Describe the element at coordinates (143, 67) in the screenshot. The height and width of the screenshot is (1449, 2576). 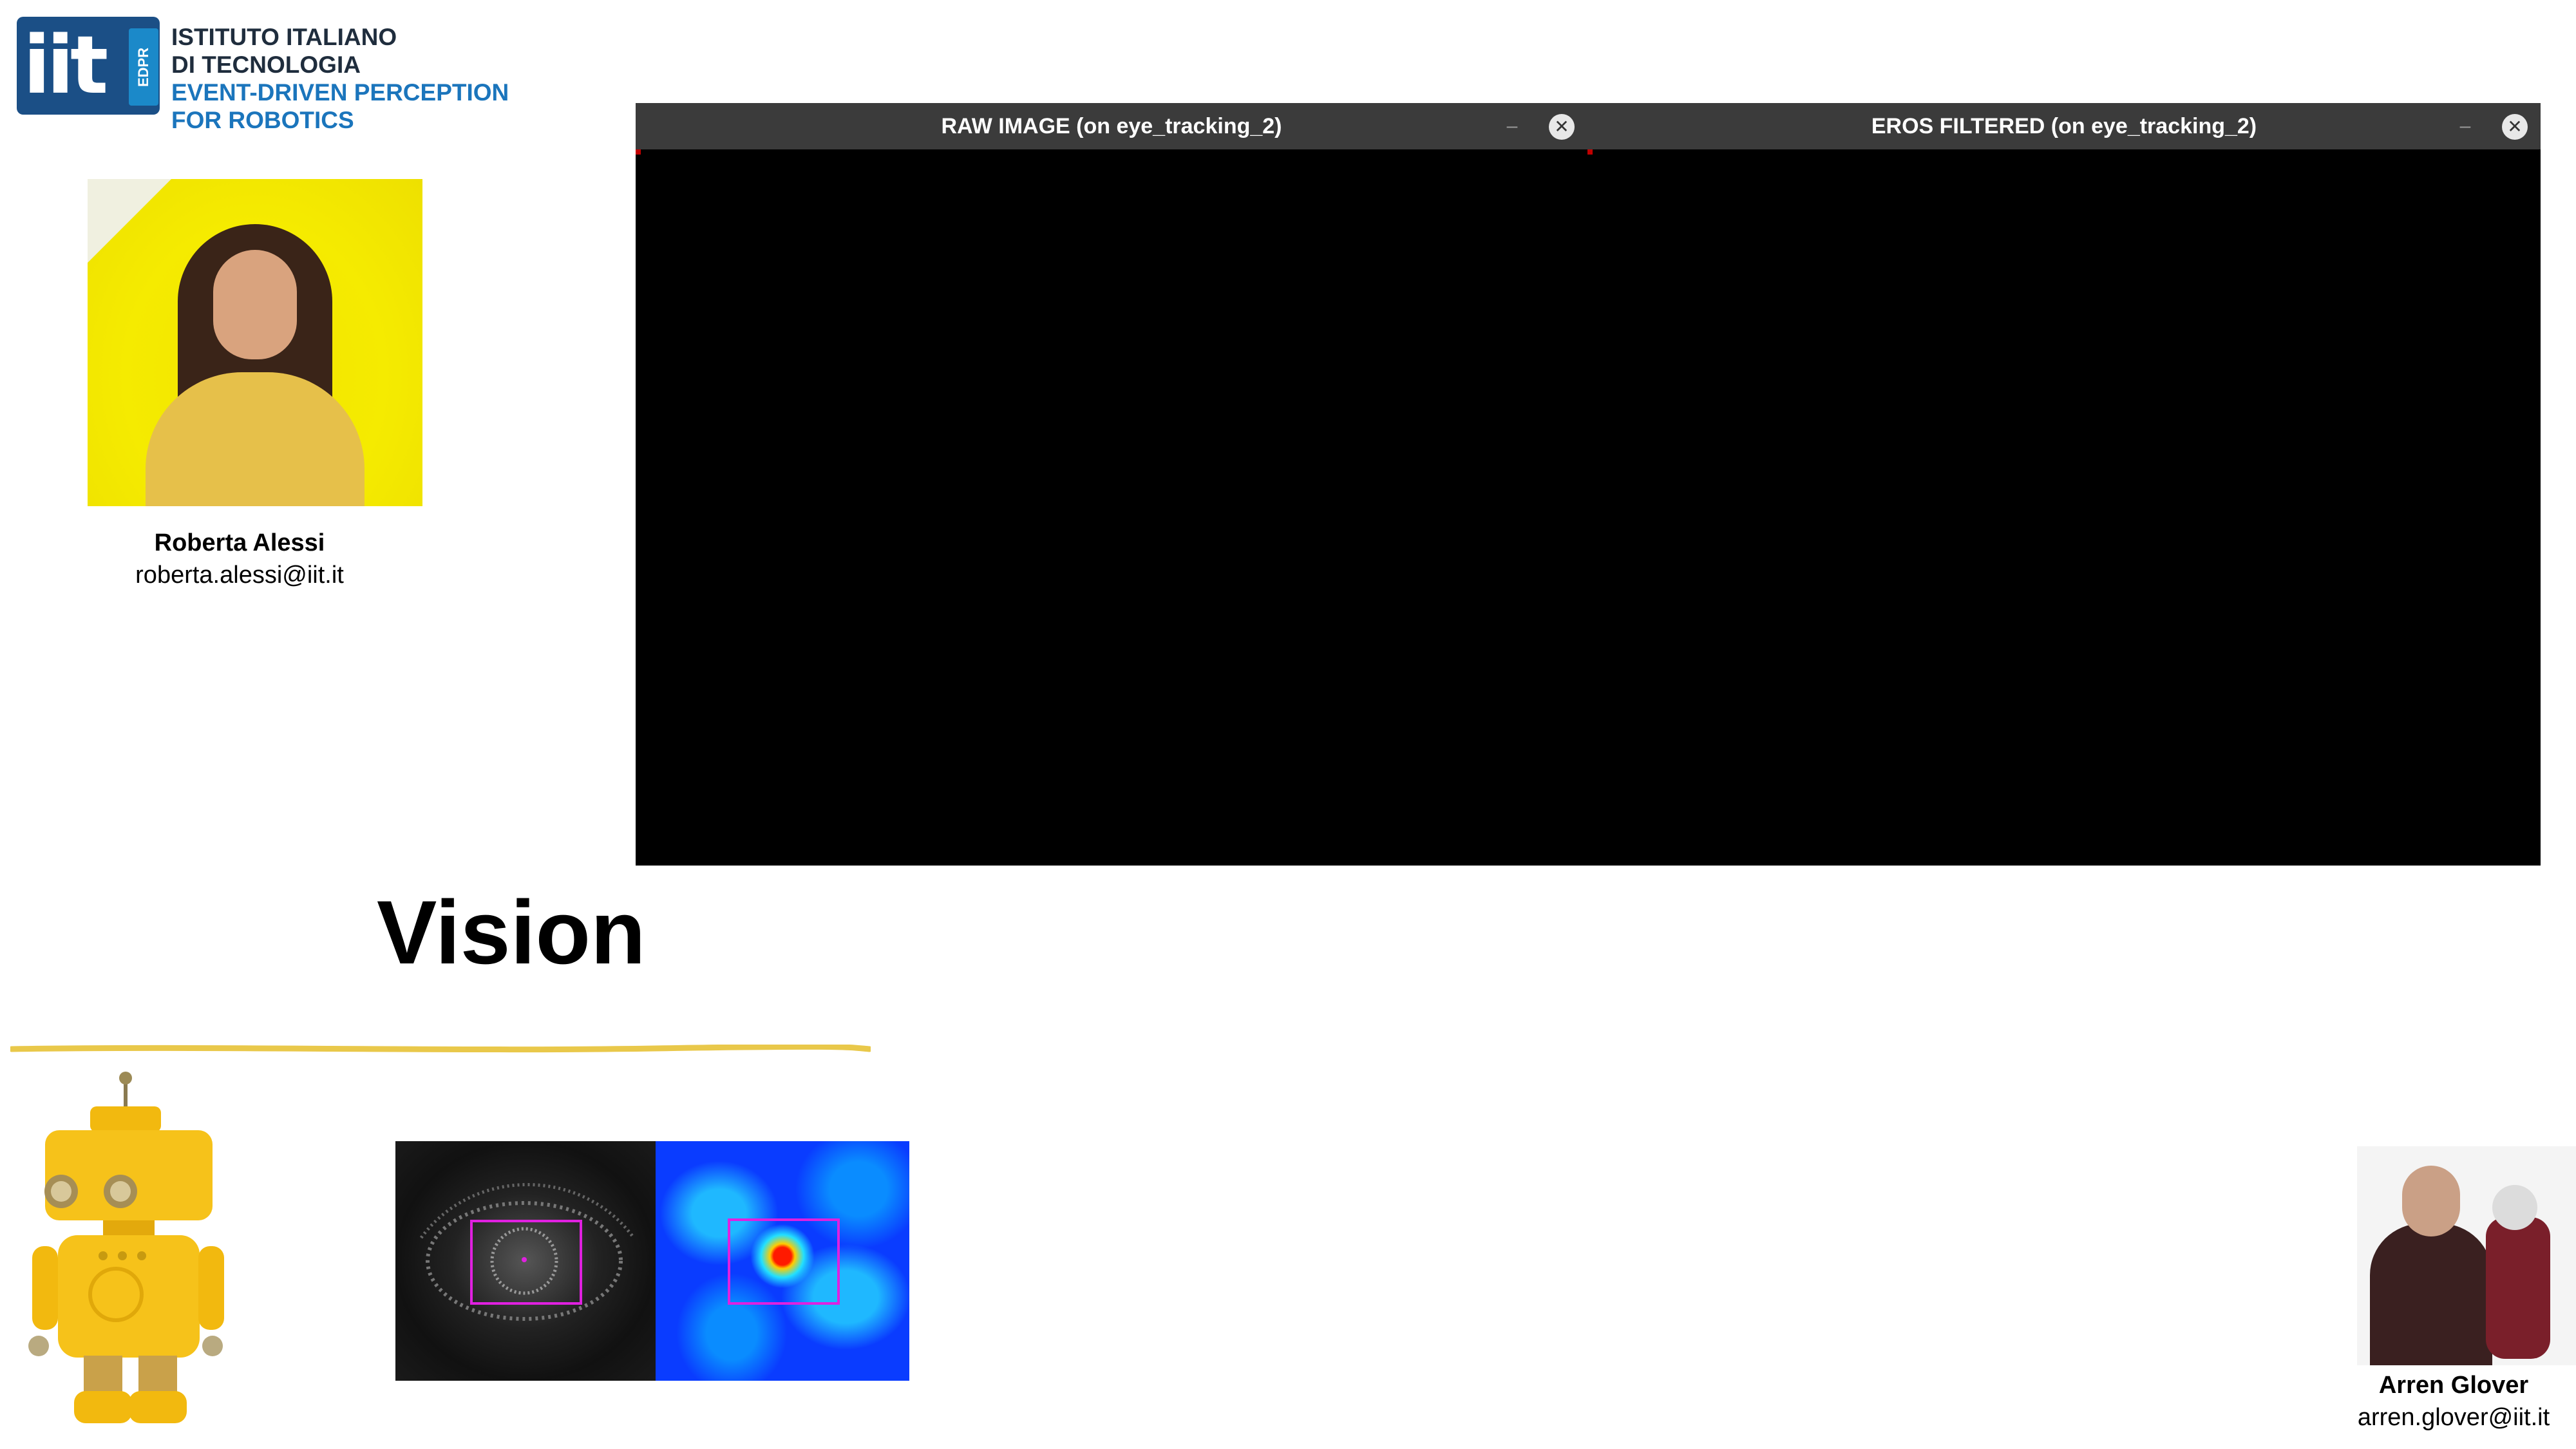
I see `logo-tag: EDPR` at that location.